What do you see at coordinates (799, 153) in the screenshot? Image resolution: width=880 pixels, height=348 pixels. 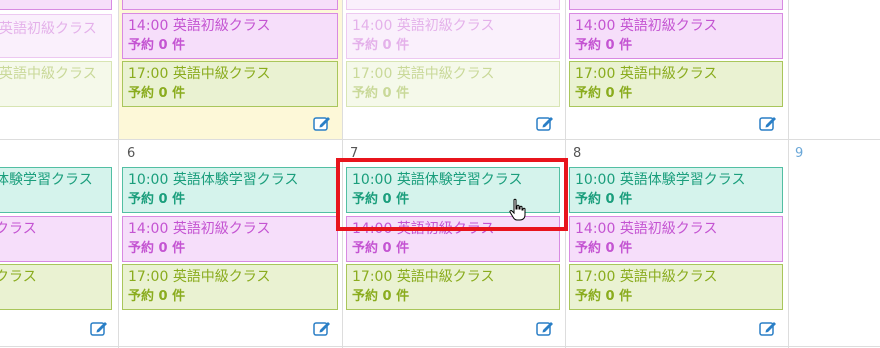 I see `day-number-9: 9` at bounding box center [799, 153].